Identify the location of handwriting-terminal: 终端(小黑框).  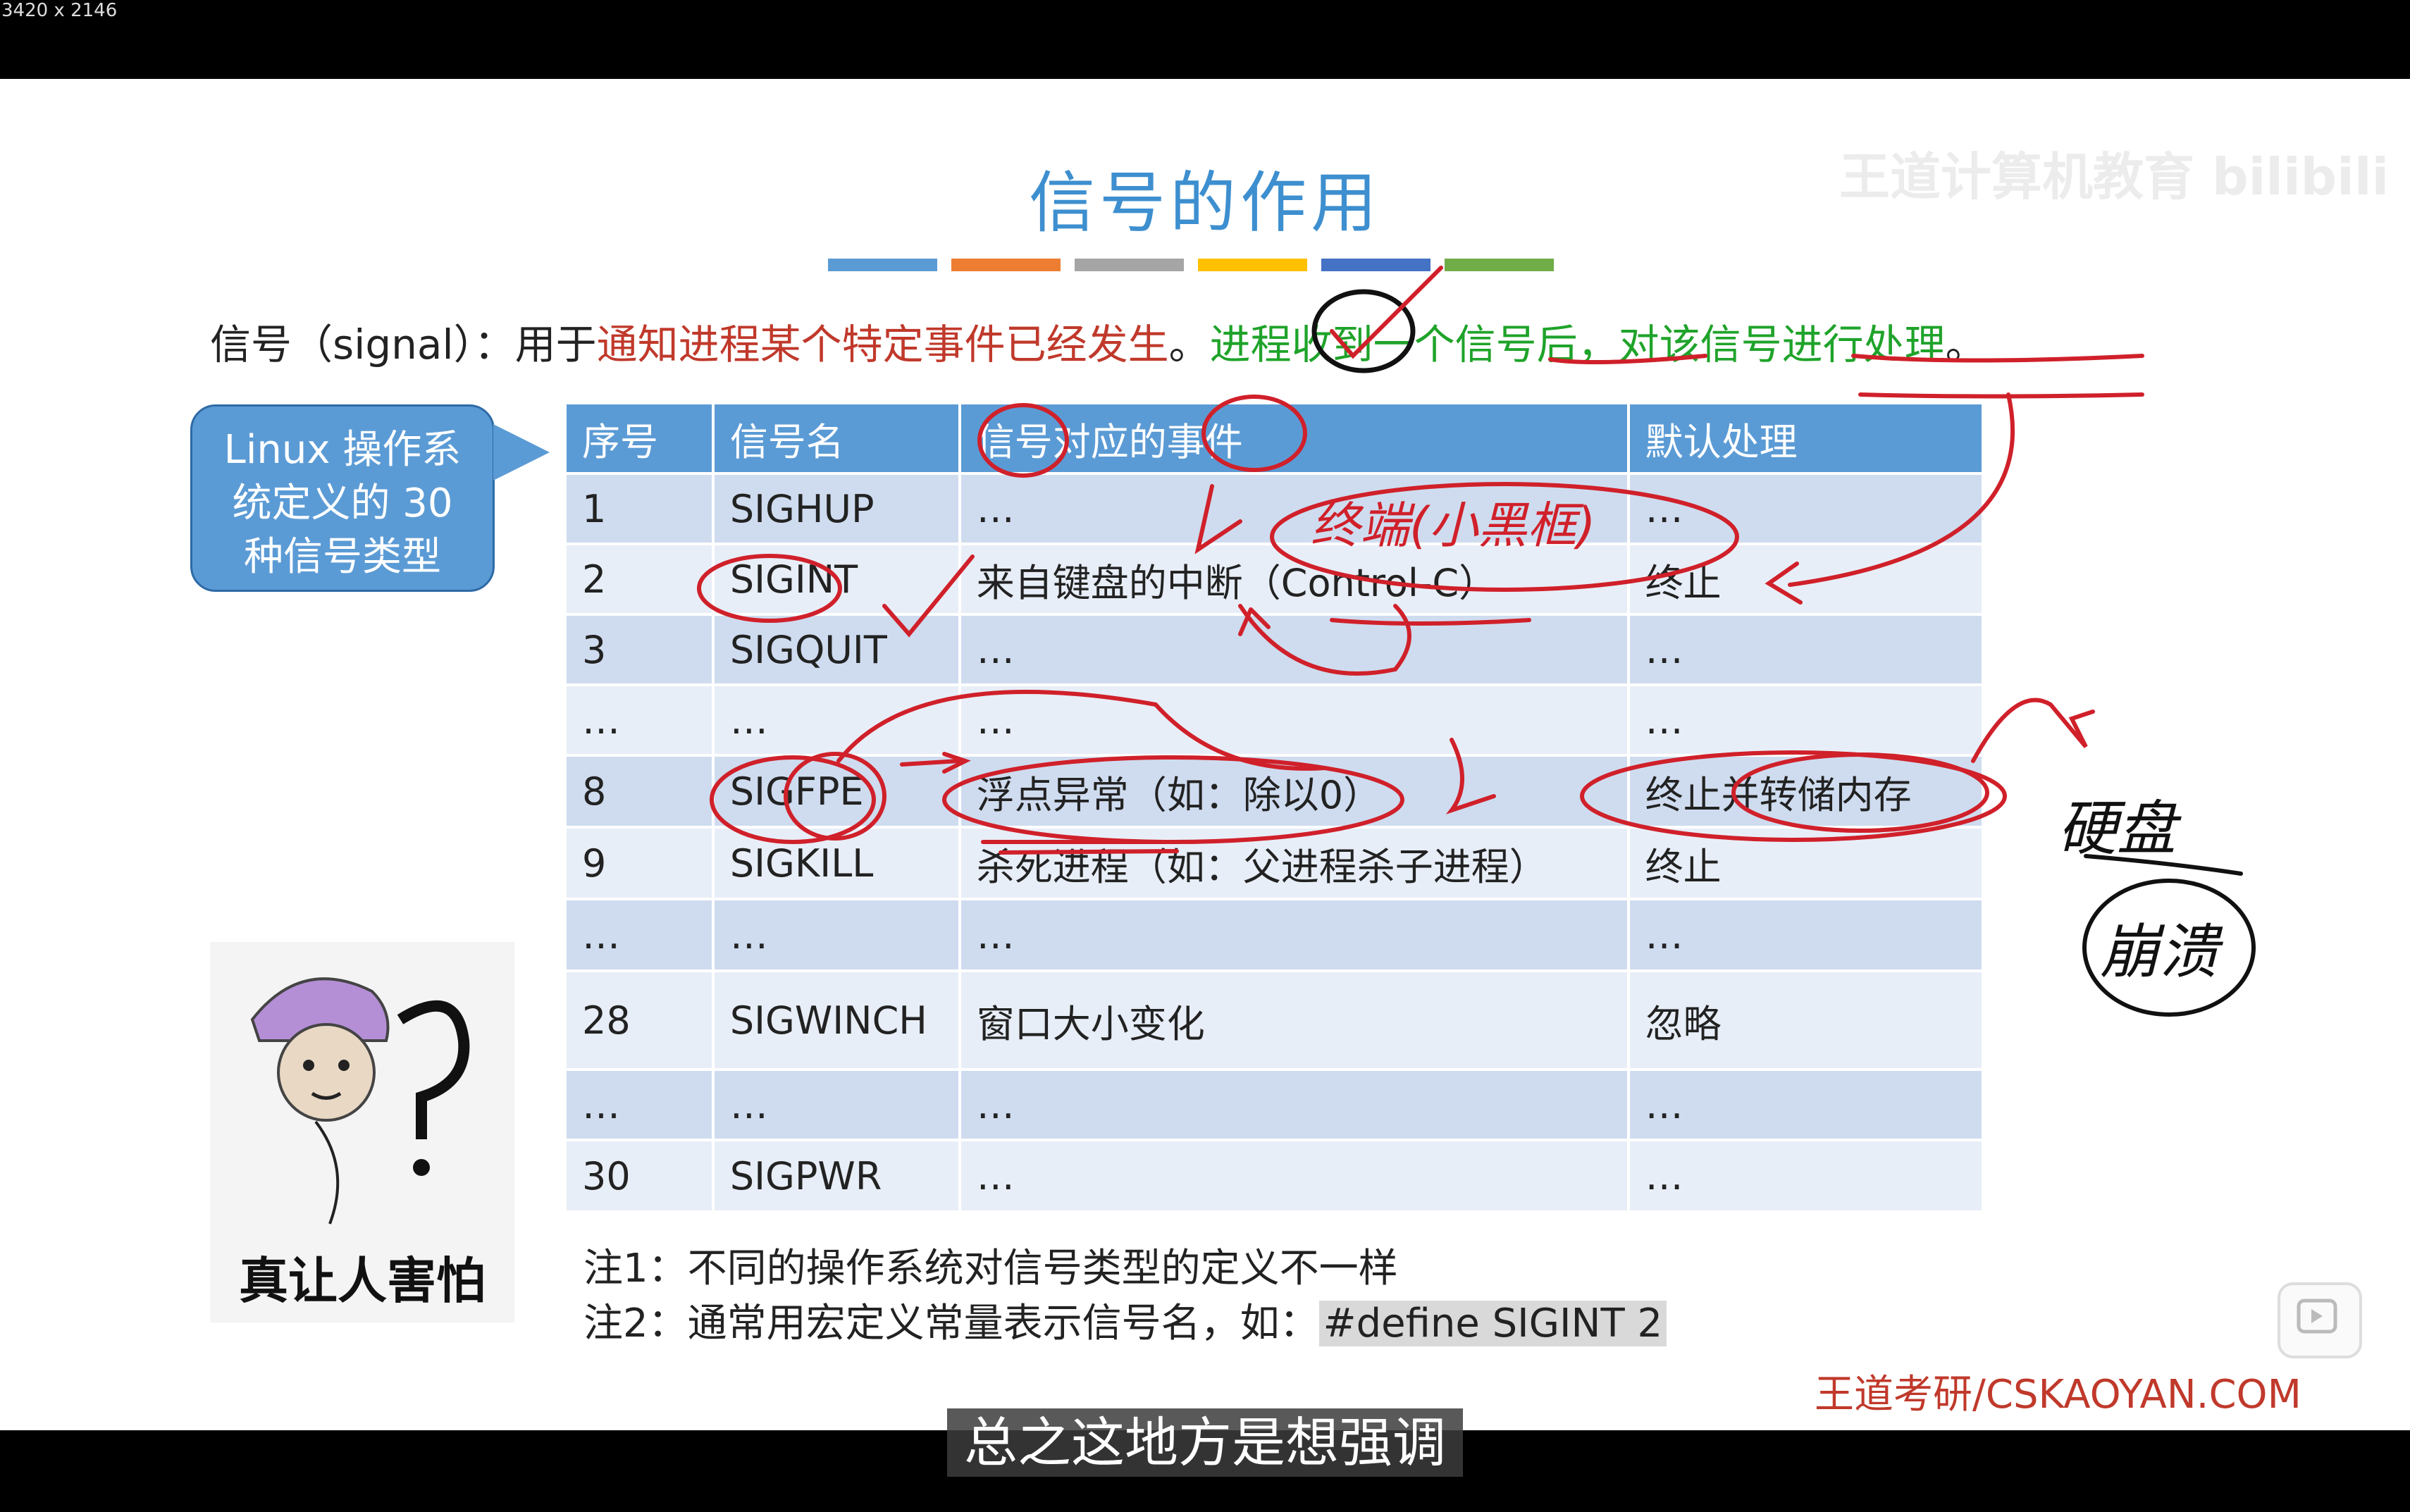
(1454, 525).